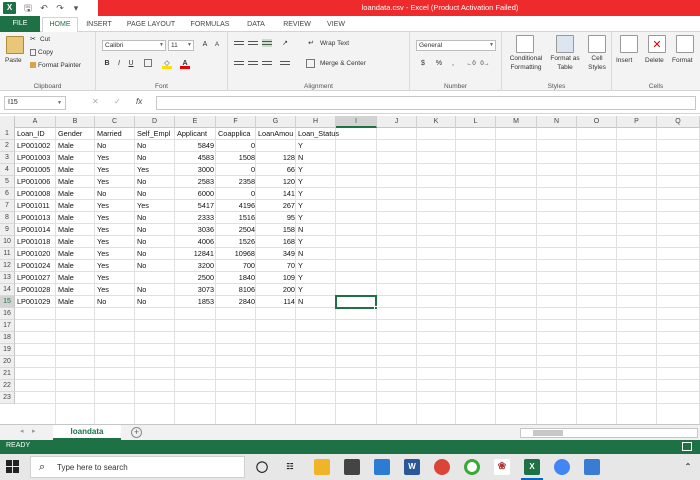 This screenshot has width=700, height=480. I want to click on cut-button: ✂ Cut, so click(40, 40).